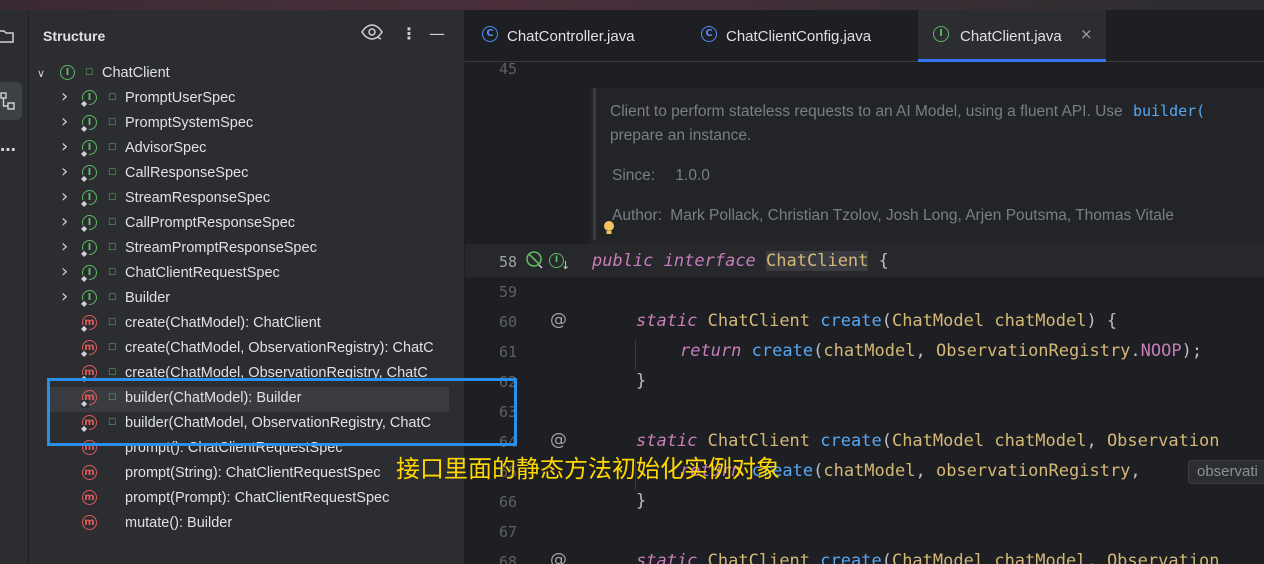 The image size is (1264, 564). What do you see at coordinates (535, 262) in the screenshot?
I see `no-implementations-icon` at bounding box center [535, 262].